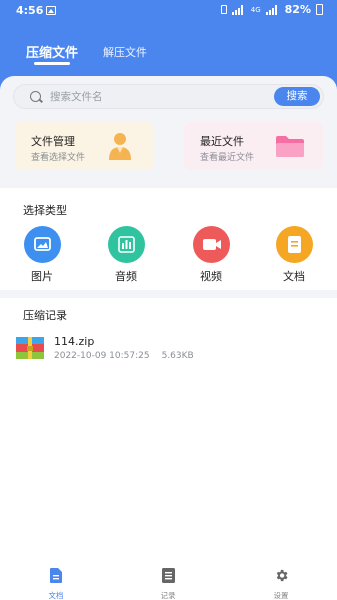  What do you see at coordinates (294, 276) in the screenshot?
I see `type-label: 文档` at bounding box center [294, 276].